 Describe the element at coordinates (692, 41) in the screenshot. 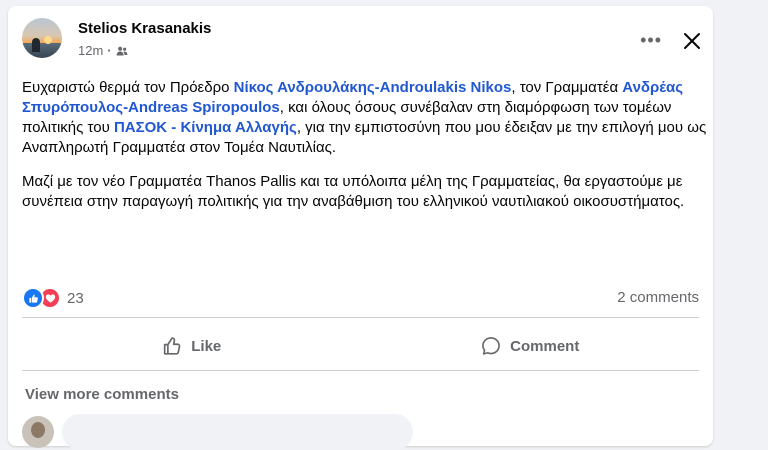

I see `close-icon` at that location.